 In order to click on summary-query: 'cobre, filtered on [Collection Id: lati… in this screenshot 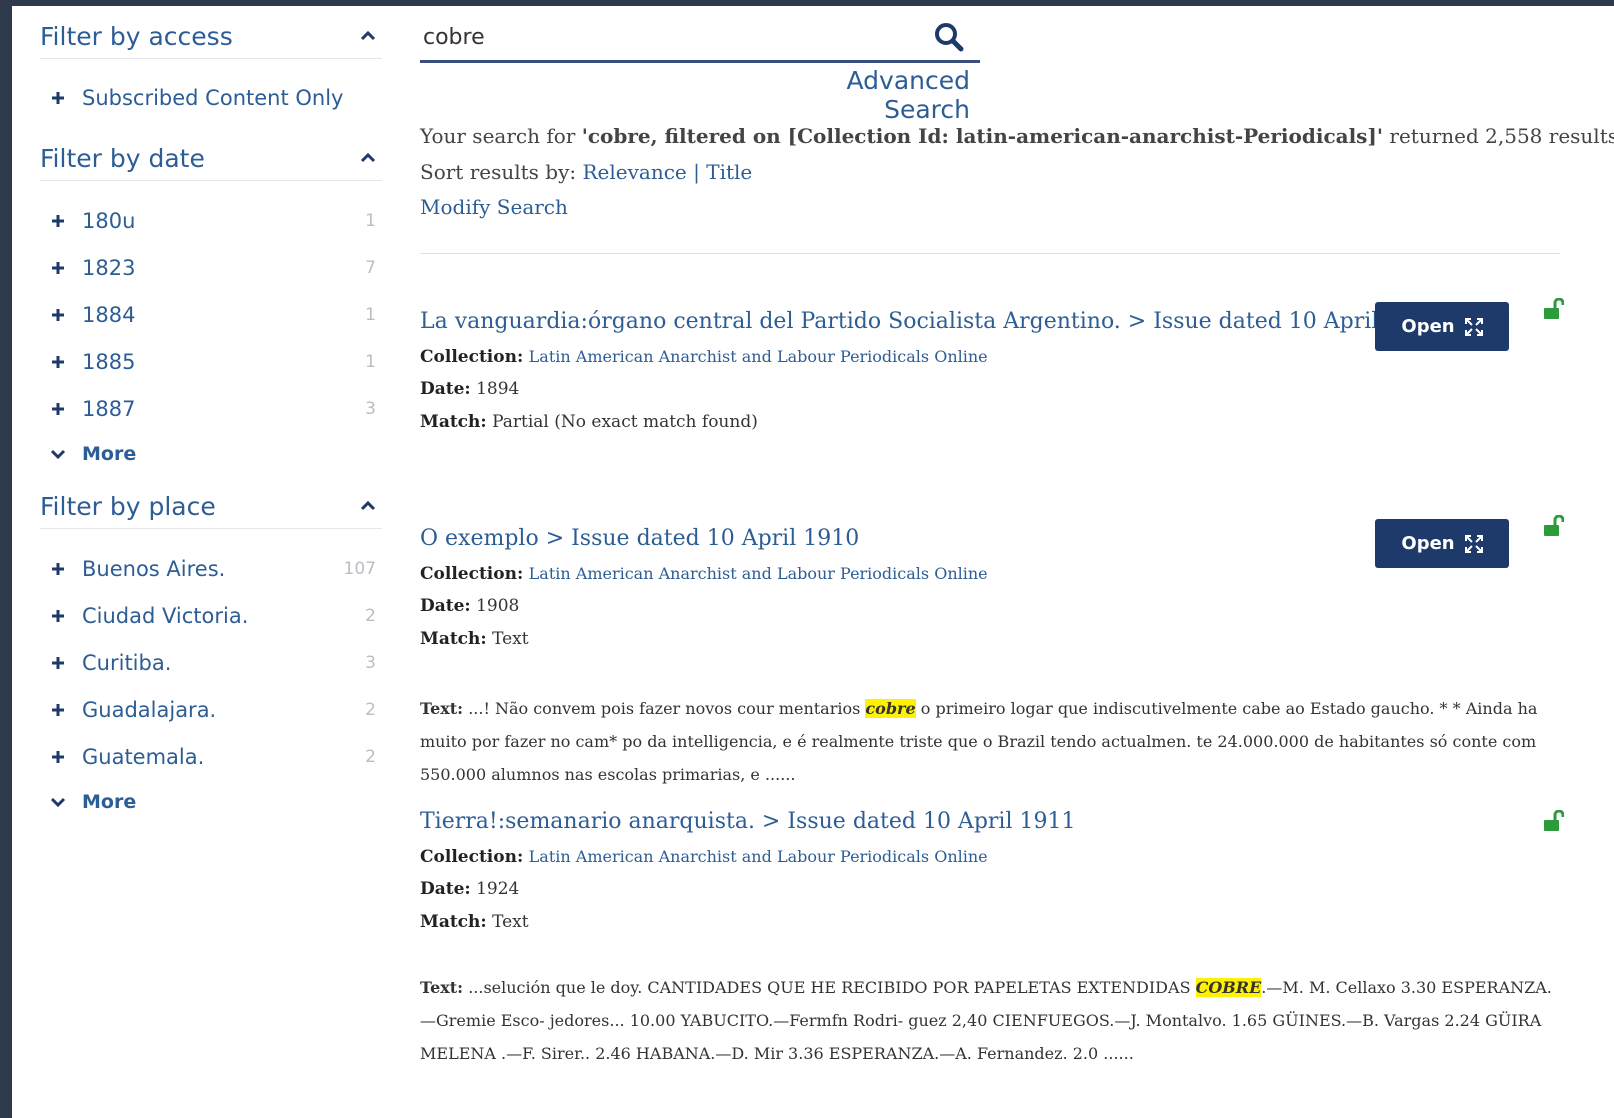, I will do `click(982, 136)`.